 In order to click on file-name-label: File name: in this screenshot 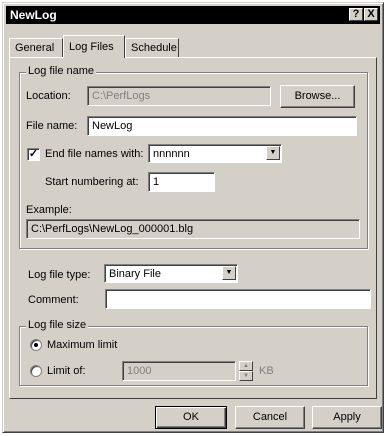, I will do `click(52, 126)`.